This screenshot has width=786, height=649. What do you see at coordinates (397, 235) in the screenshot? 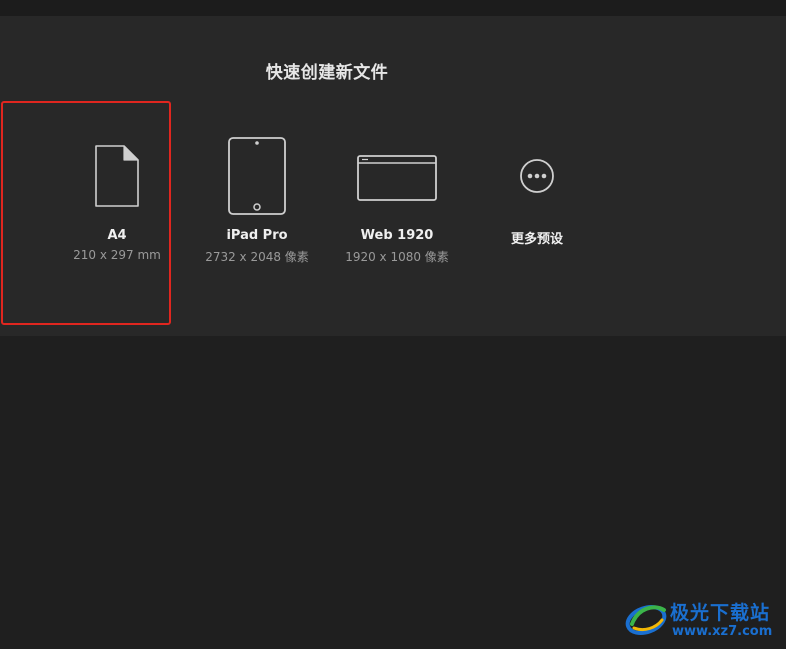
I see `preset-name: Web 1920` at bounding box center [397, 235].